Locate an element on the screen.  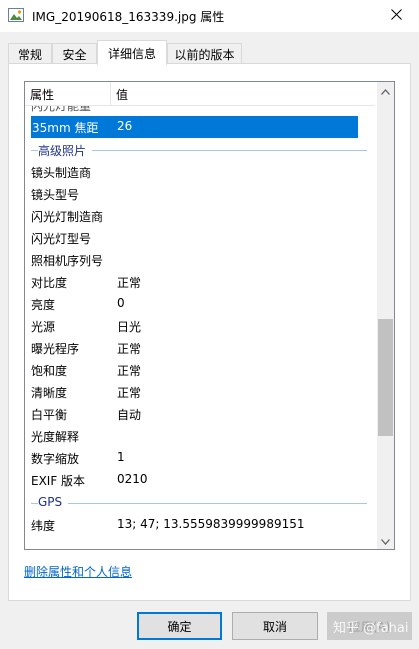
window-title: IMG_20190618_163339.jpg 属性 is located at coordinates (128, 17).